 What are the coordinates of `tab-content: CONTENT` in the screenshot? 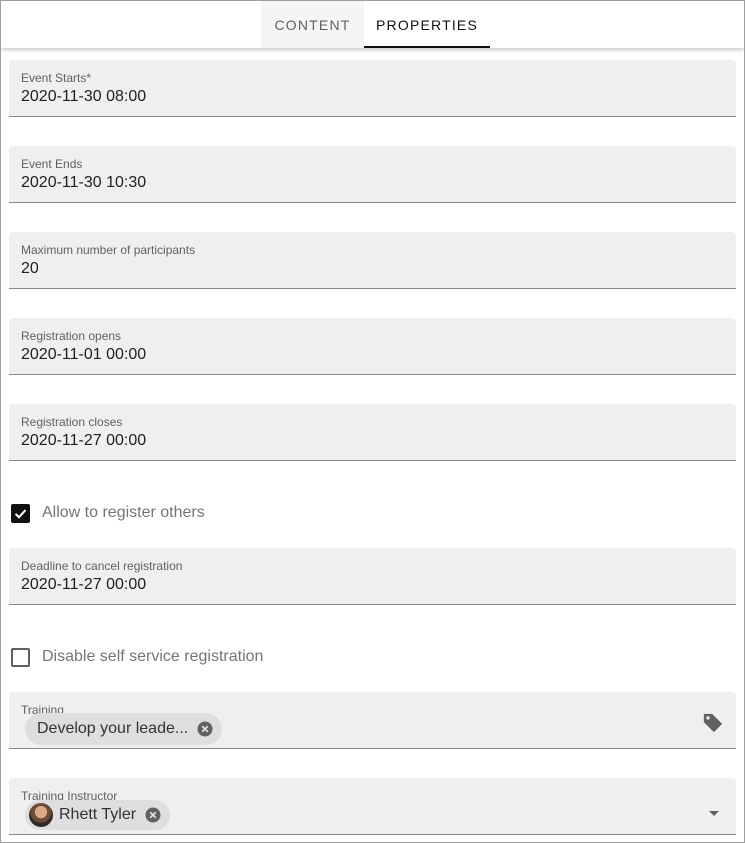 It's located at (312, 24).